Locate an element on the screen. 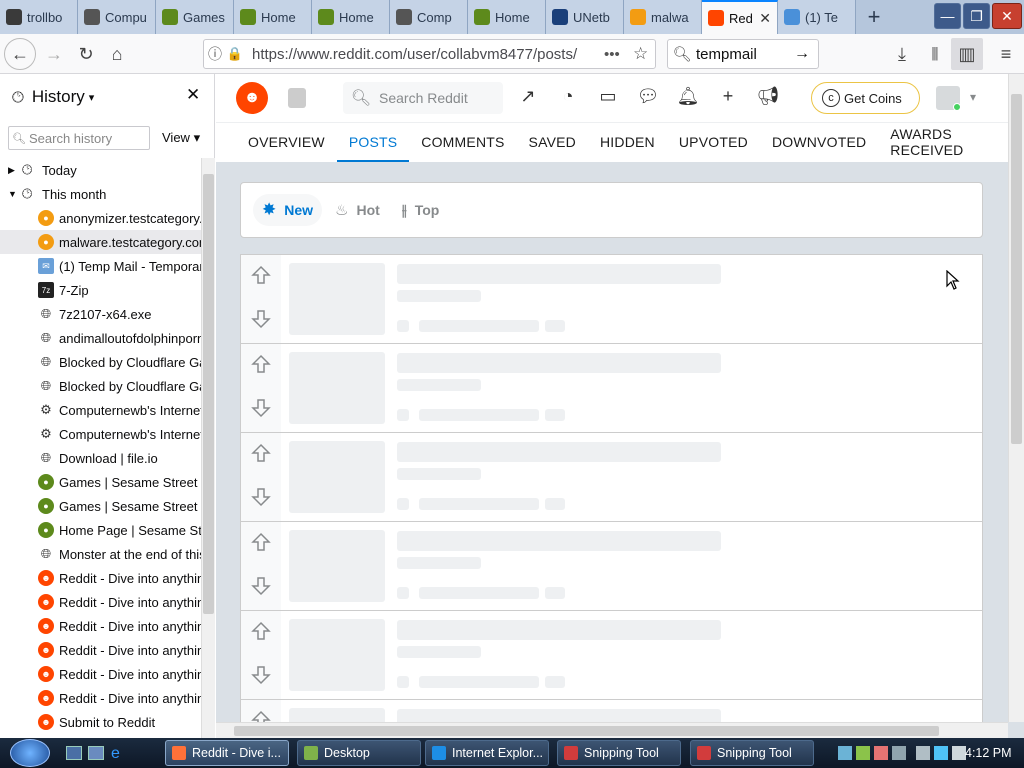 Image resolution: width=1024 pixels, height=768 pixels. back-button: ← is located at coordinates (20, 54).